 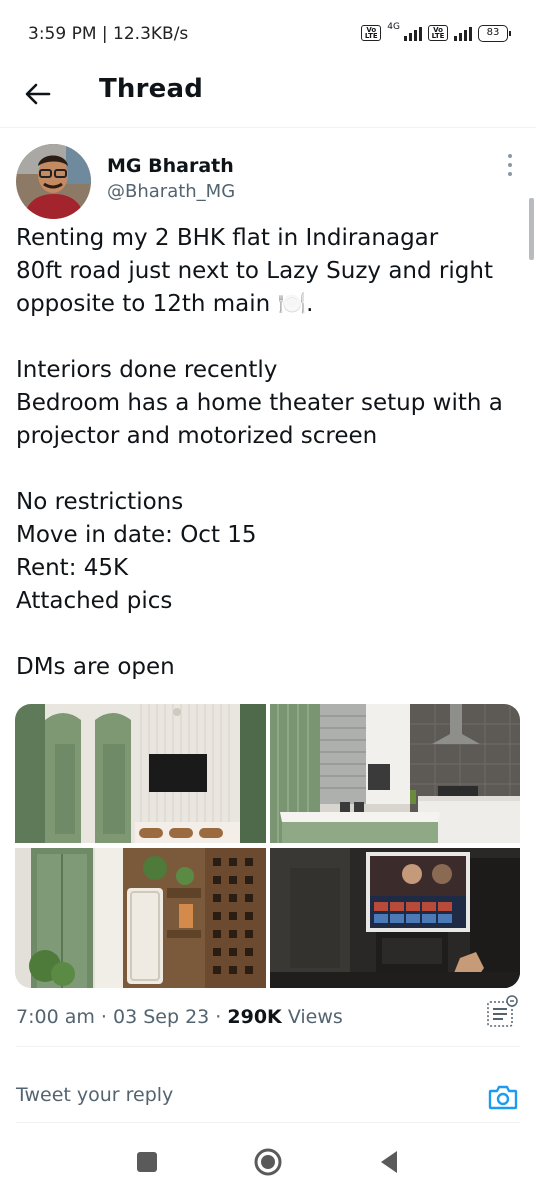 What do you see at coordinates (395, 918) in the screenshot?
I see `photo-home-theater` at bounding box center [395, 918].